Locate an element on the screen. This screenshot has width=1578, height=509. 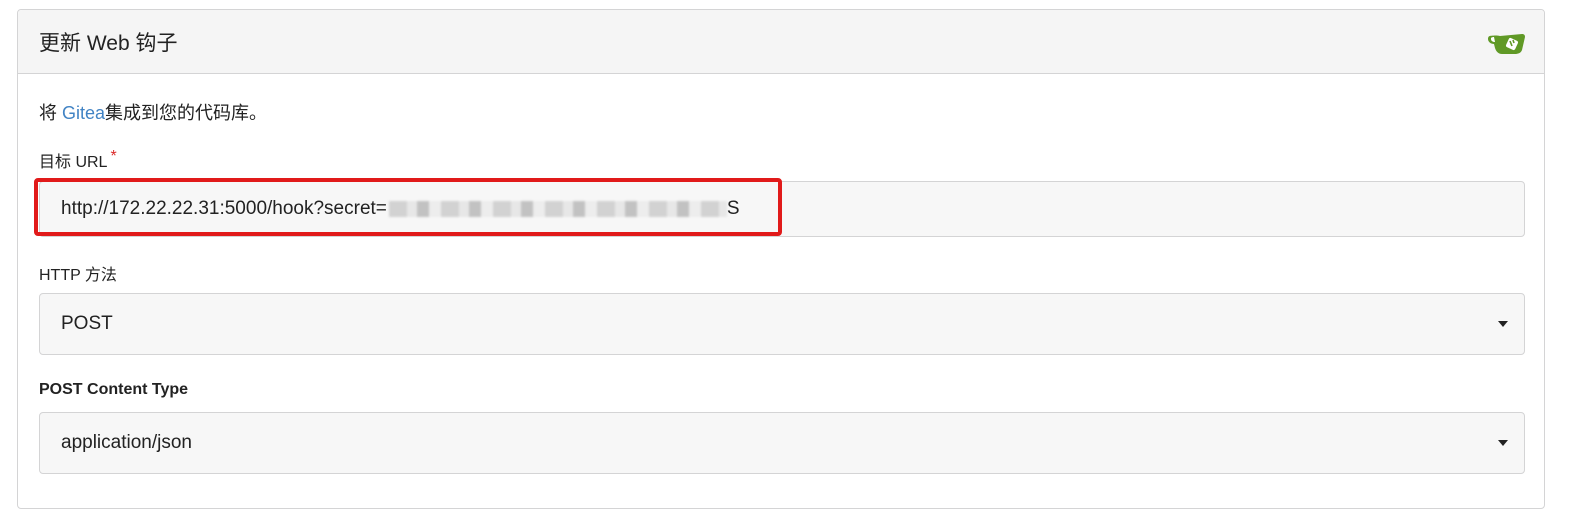
http-method-label: HTTP 方法 is located at coordinates (78, 275).